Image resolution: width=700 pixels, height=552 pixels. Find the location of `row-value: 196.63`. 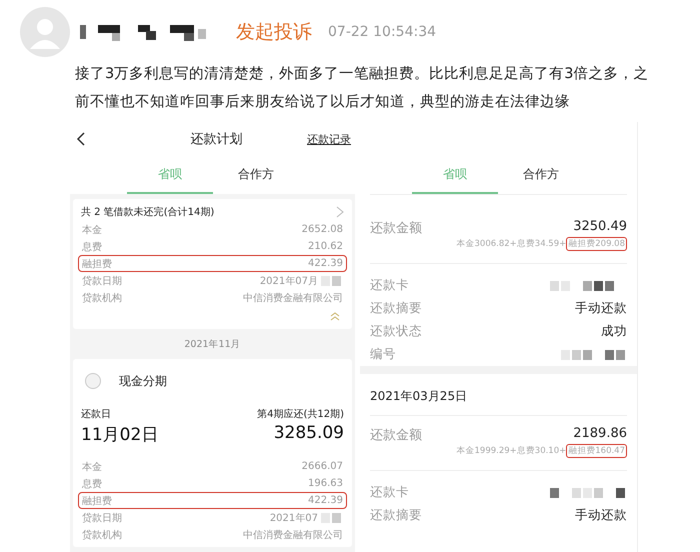

row-value: 196.63 is located at coordinates (325, 483).